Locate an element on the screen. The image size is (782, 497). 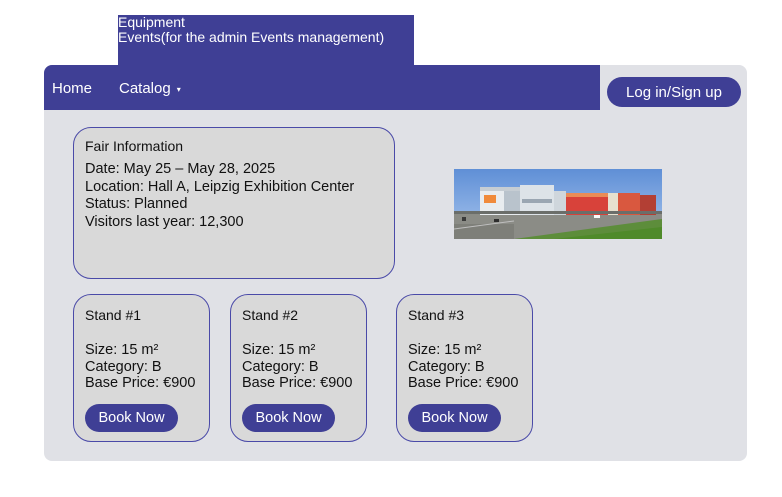
stand-title: Stand #3 is located at coordinates (436, 315).